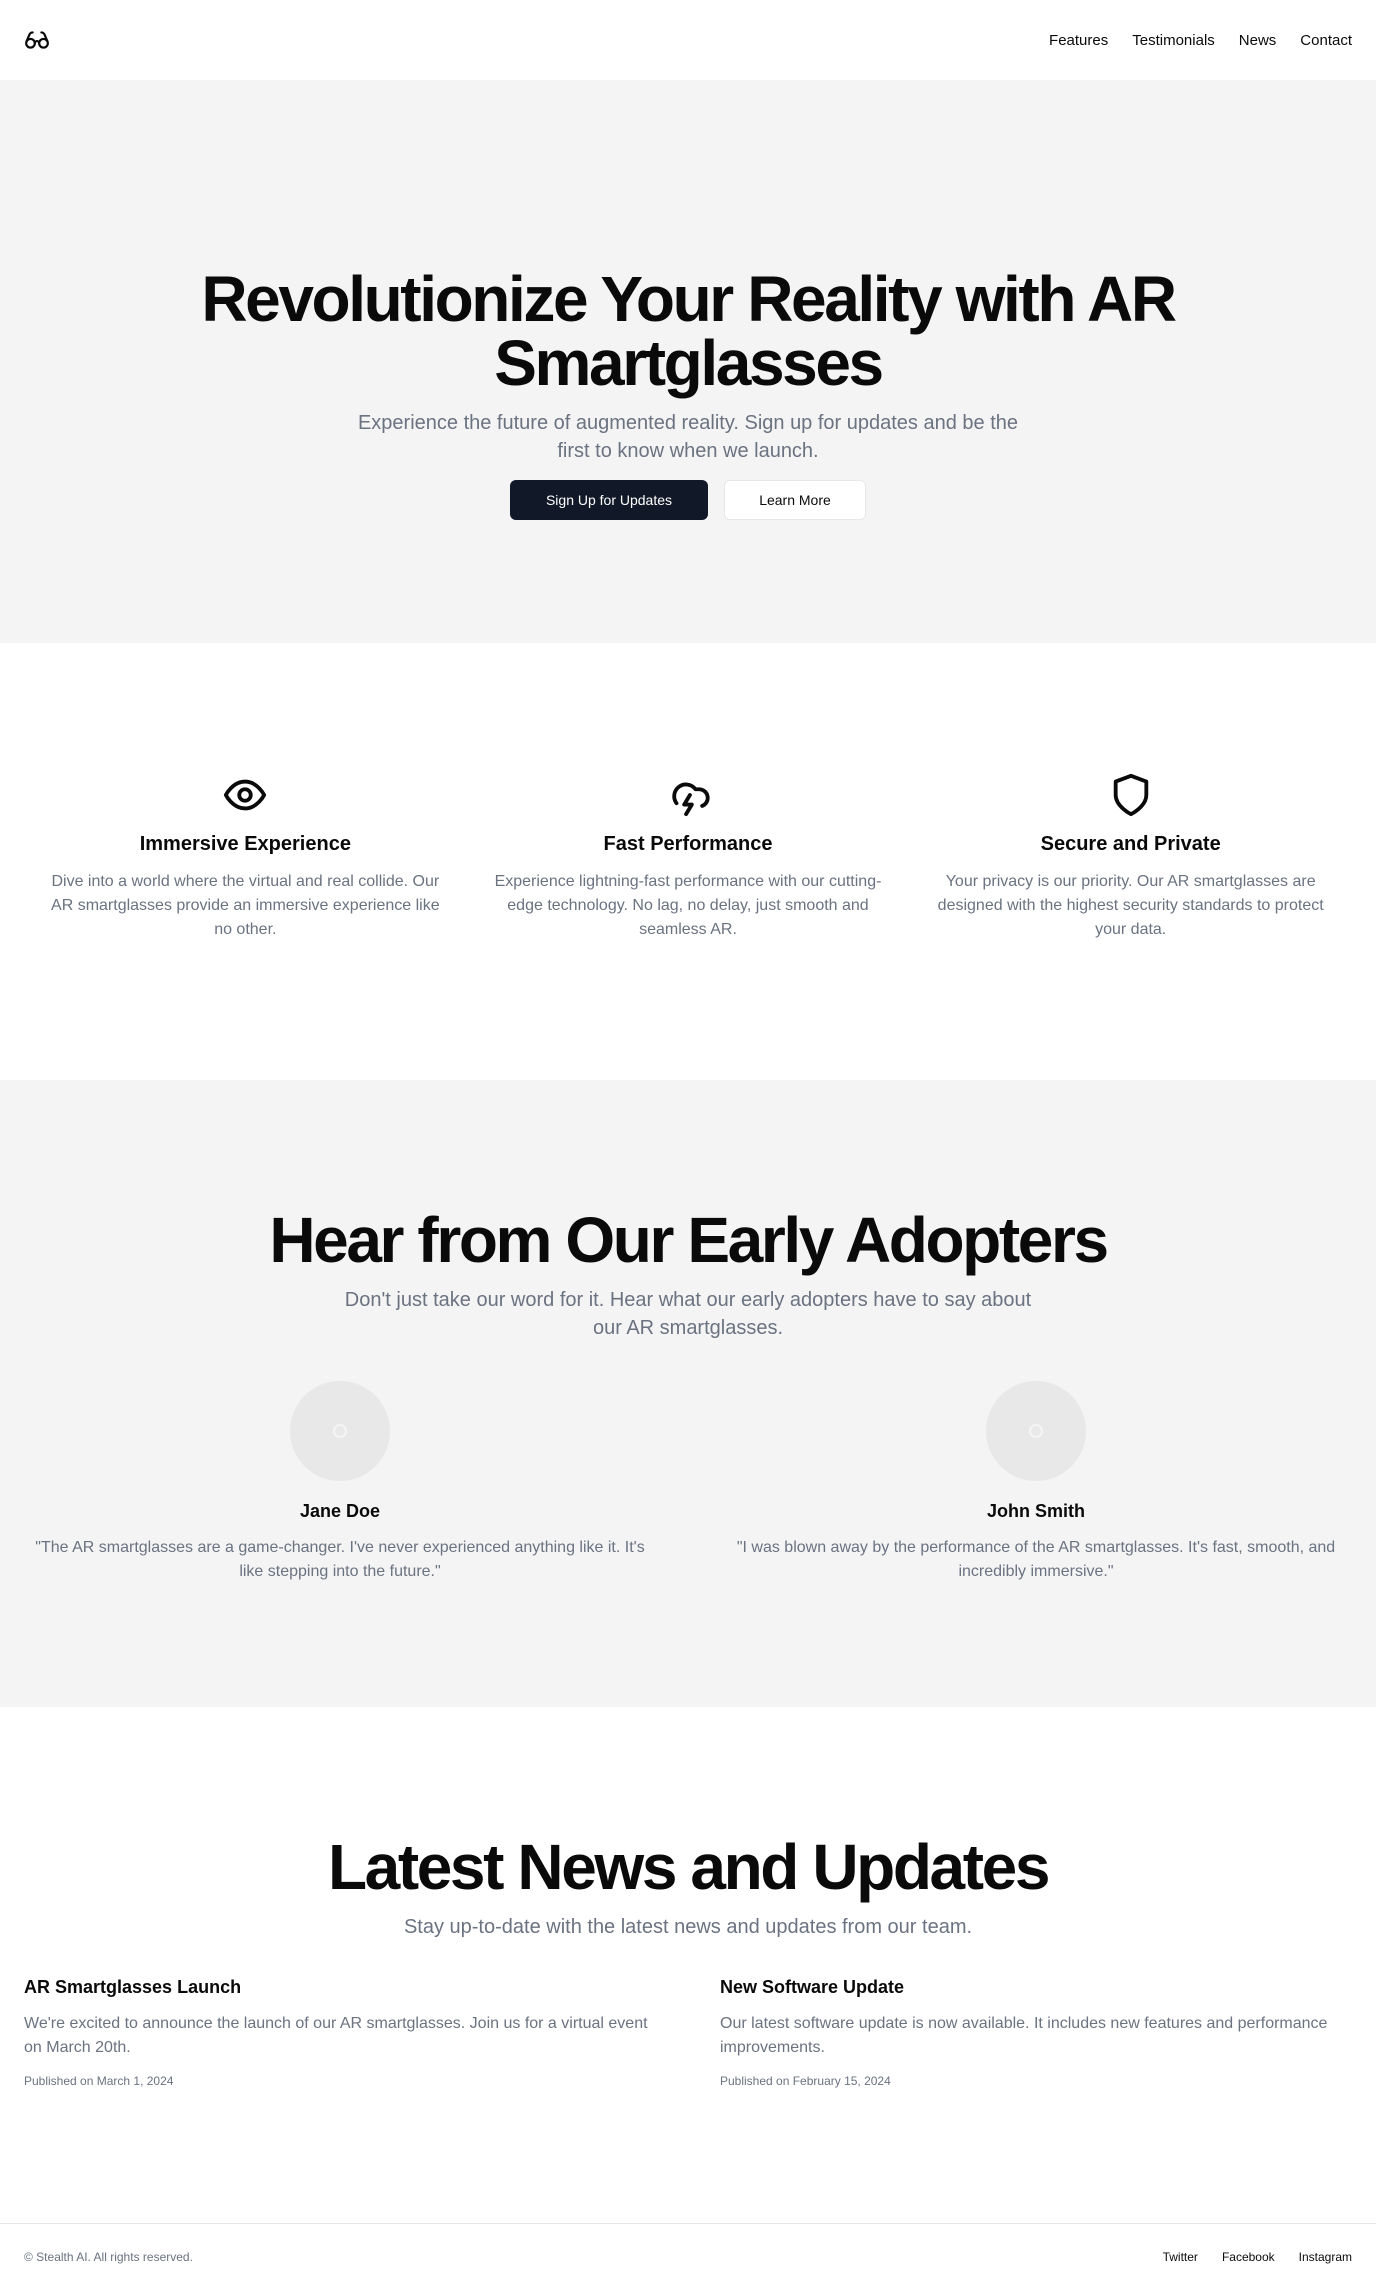  Describe the element at coordinates (1078, 40) in the screenshot. I see `nav-link-features: Features` at that location.